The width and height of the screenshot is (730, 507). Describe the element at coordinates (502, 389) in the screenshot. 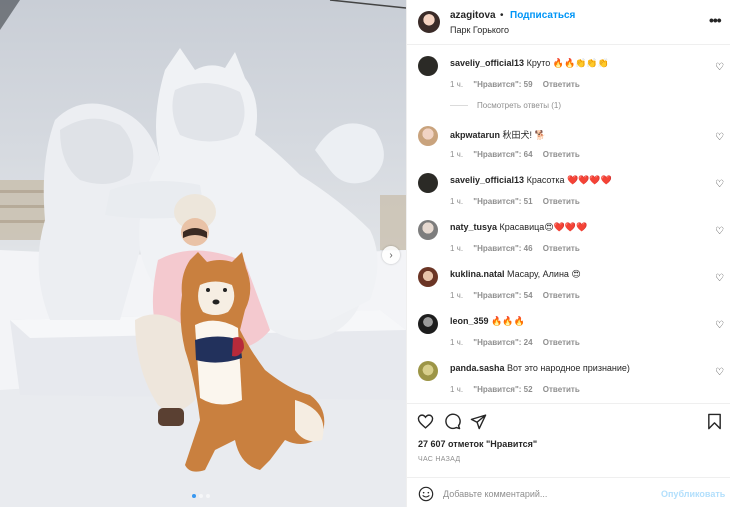

I see `comment-likes: "Нравится": 52` at that location.